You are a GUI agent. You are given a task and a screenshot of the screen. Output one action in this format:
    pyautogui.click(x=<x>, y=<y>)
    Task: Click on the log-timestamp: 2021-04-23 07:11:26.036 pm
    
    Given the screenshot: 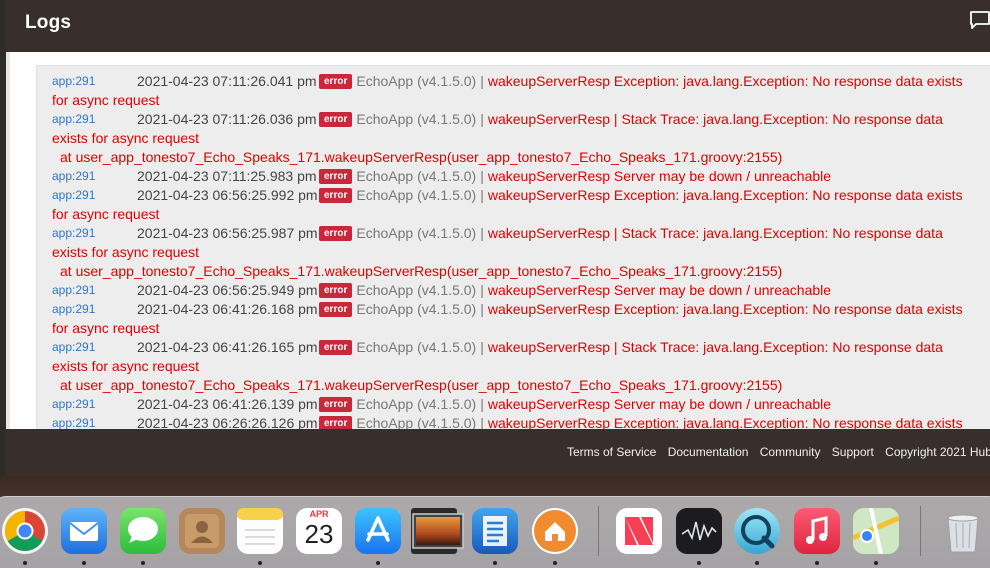 What is the action you would take?
    pyautogui.click(x=227, y=119)
    